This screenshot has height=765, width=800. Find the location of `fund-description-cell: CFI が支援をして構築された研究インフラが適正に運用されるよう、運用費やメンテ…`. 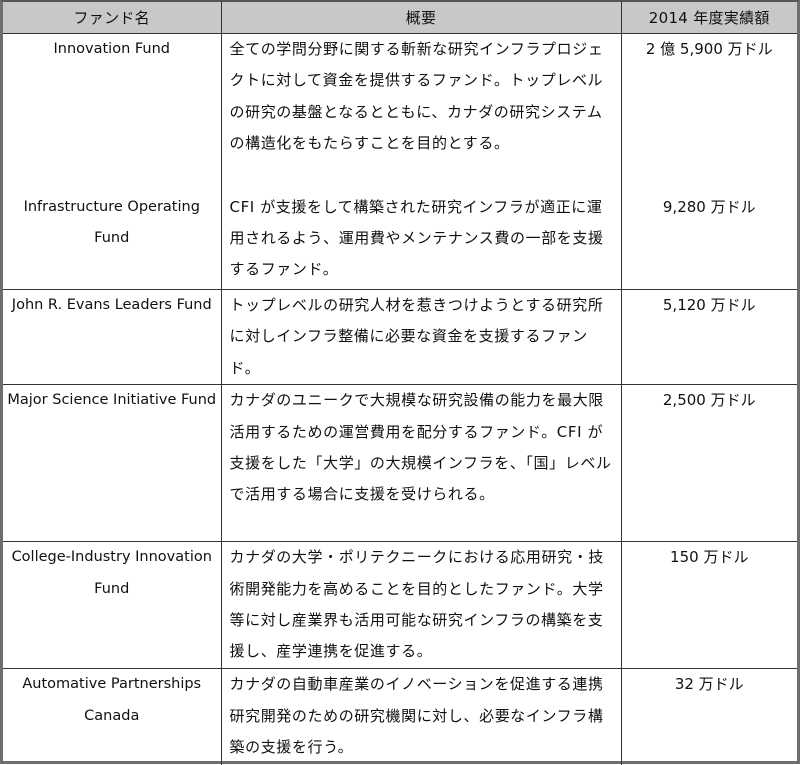

fund-description-cell: CFI が支援をして構築された研究インフラが適正に運用されるよう、運用費やメンテ… is located at coordinates (420, 240).